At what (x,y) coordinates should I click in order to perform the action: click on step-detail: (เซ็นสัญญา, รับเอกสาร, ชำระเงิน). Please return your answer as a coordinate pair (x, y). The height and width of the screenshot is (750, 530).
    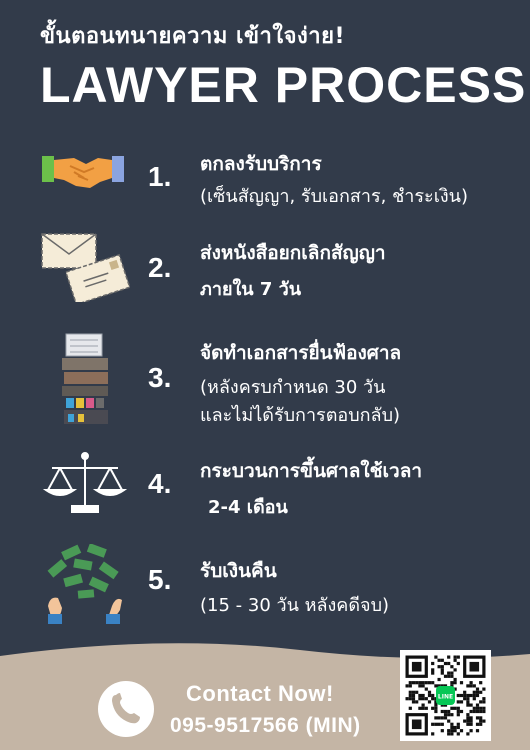
    Looking at the image, I should click on (334, 196).